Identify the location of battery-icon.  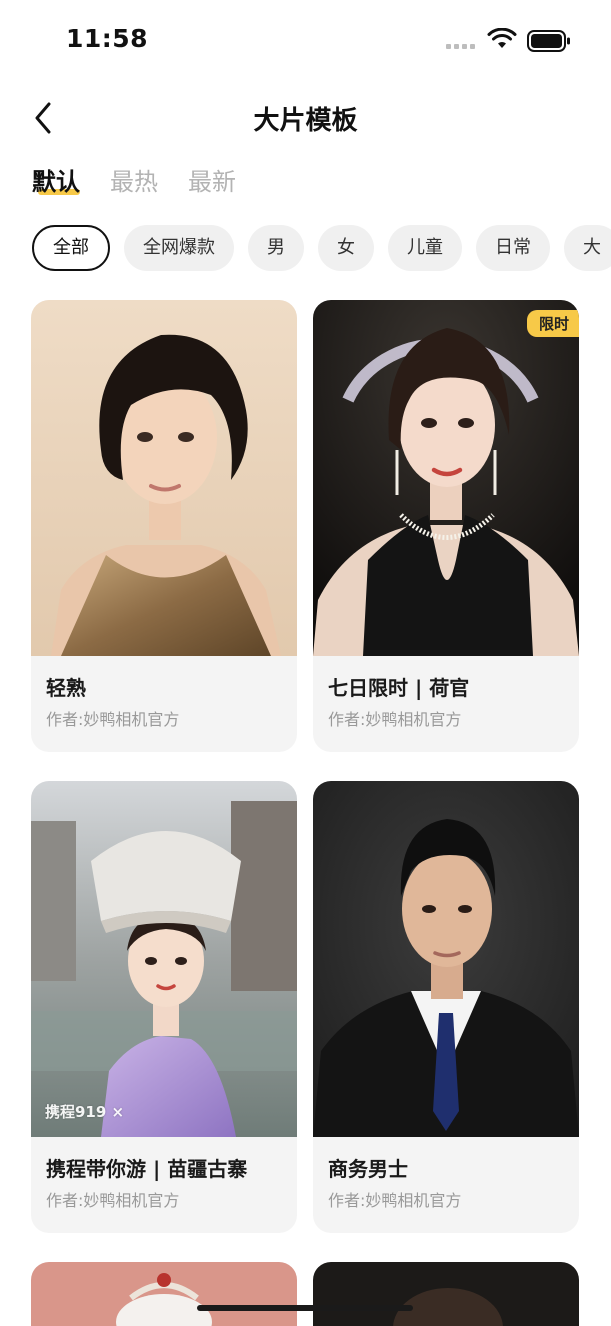
(548, 41).